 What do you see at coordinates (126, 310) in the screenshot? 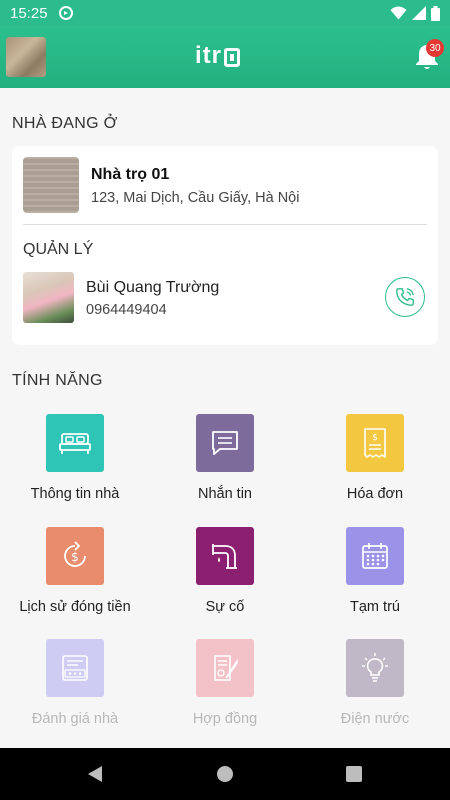
I see `manager-phone: 0964449404` at bounding box center [126, 310].